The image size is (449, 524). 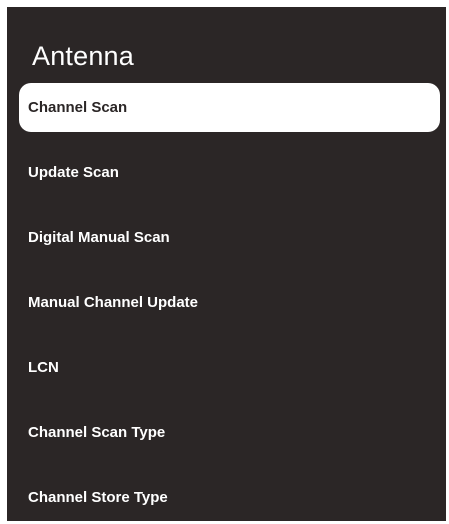 I want to click on menu-item-manual-channel-update: Manual Channel Update, so click(x=229, y=302).